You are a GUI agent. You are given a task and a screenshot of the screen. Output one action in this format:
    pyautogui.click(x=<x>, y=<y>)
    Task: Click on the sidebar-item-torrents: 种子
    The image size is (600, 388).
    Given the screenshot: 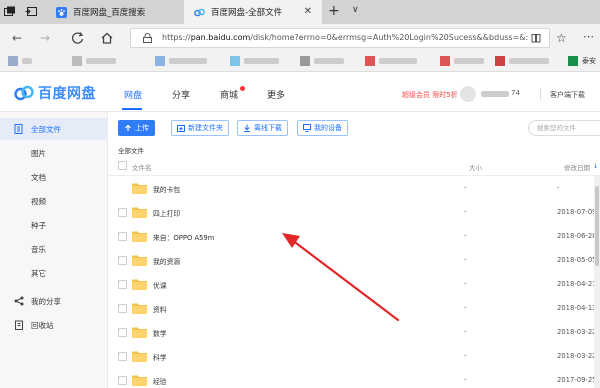 What is the action you would take?
    pyautogui.click(x=54, y=225)
    